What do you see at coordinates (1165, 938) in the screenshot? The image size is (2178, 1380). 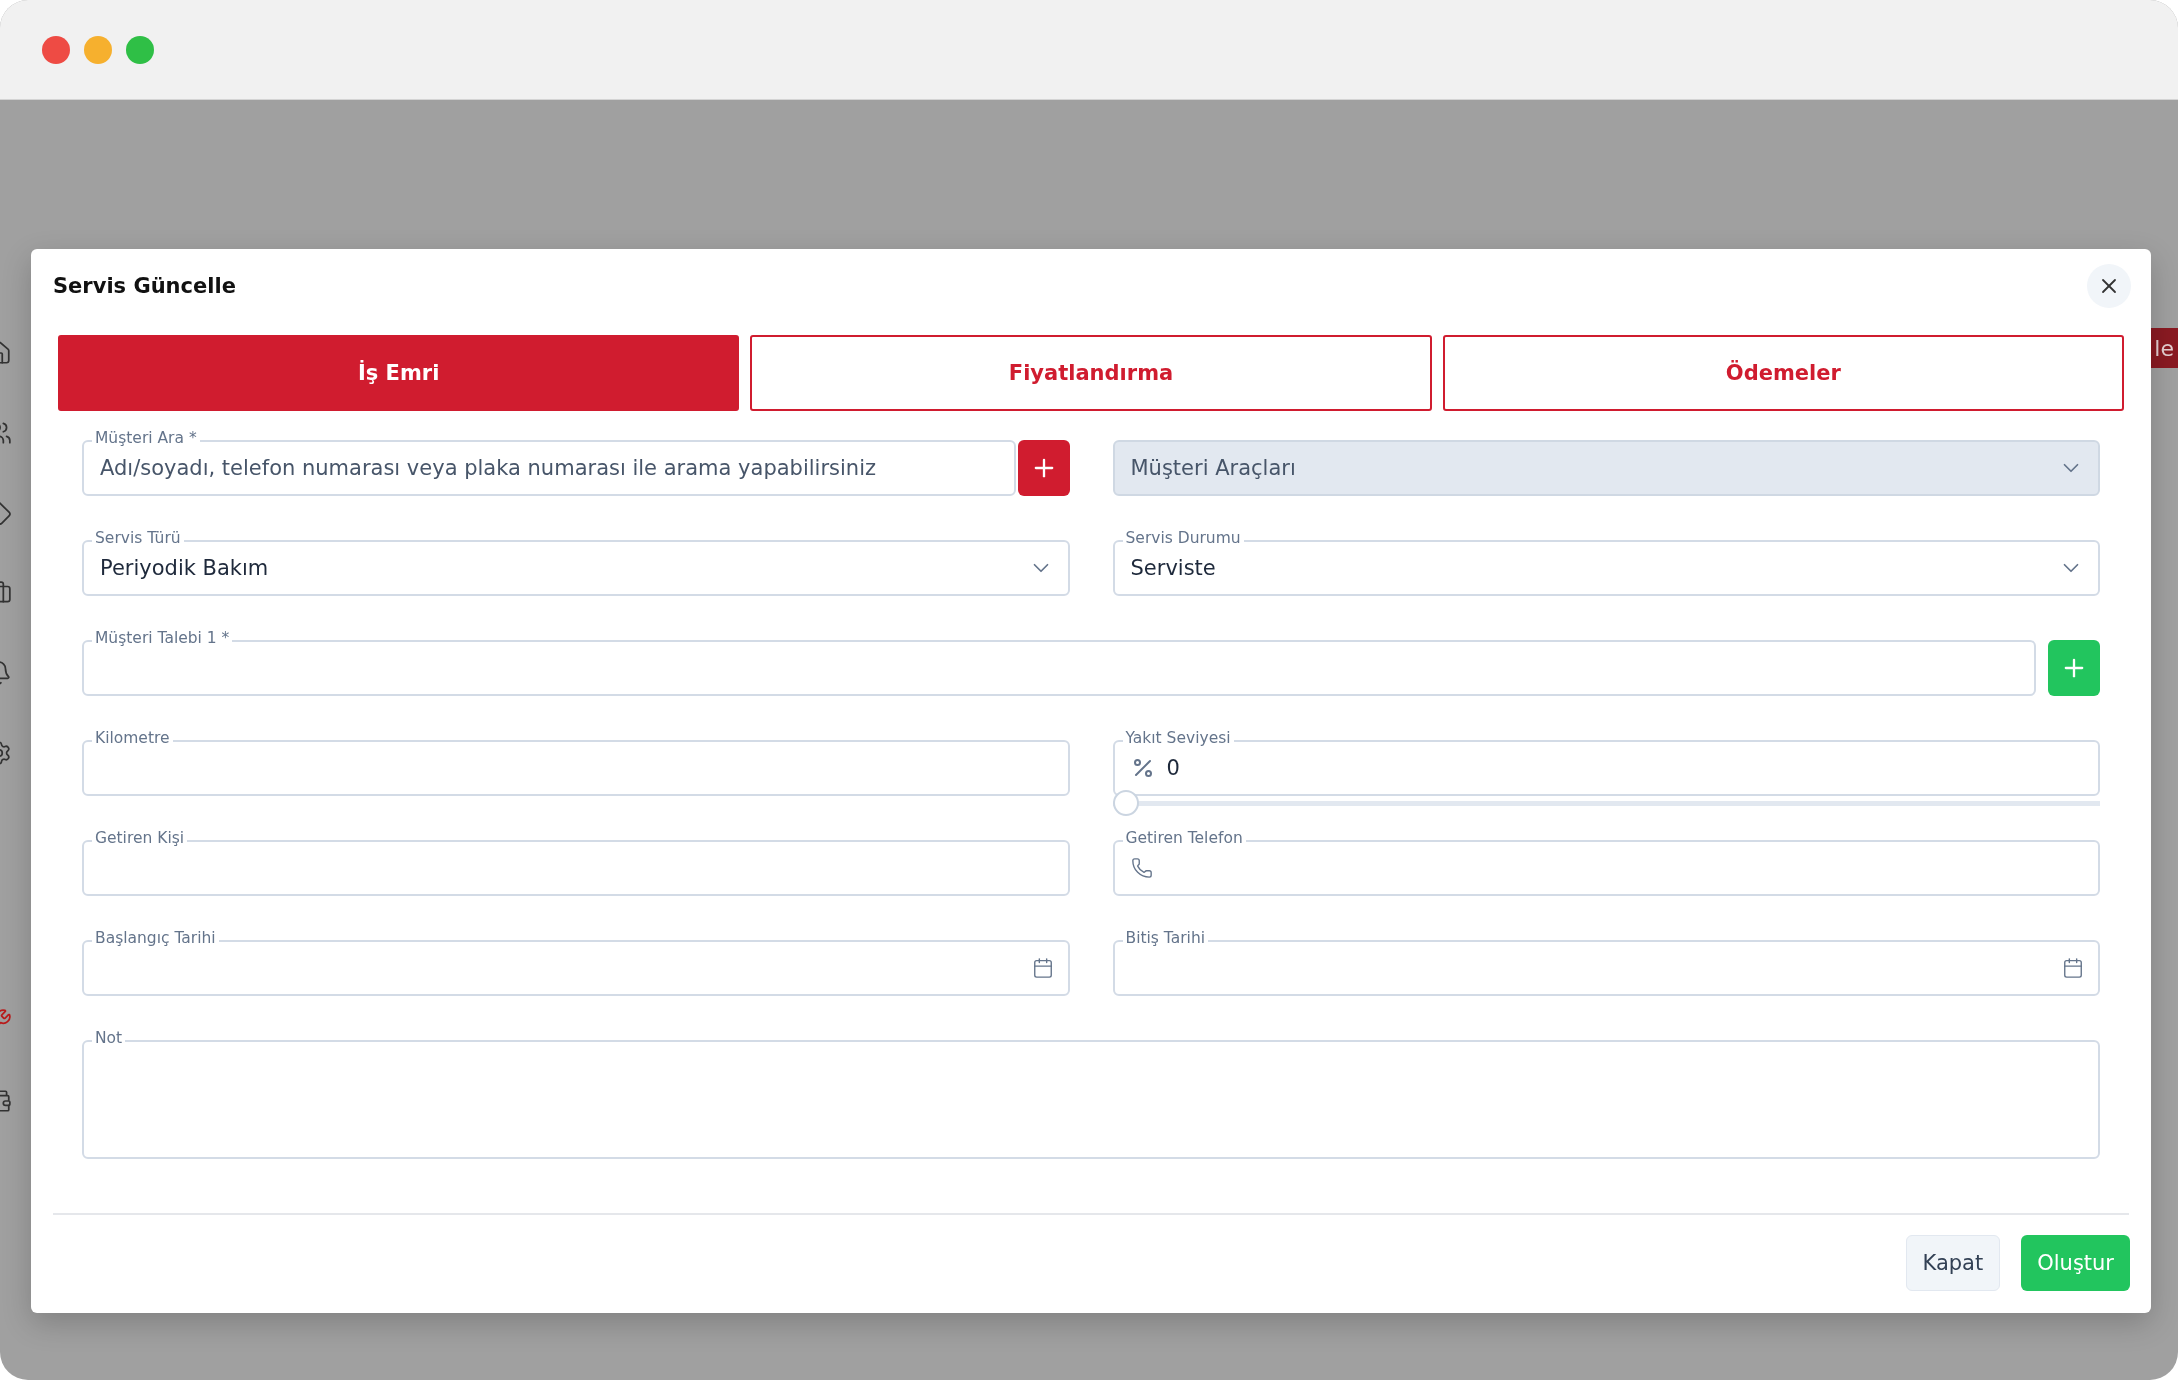 I see `field-label: Bitiş Tarihi` at bounding box center [1165, 938].